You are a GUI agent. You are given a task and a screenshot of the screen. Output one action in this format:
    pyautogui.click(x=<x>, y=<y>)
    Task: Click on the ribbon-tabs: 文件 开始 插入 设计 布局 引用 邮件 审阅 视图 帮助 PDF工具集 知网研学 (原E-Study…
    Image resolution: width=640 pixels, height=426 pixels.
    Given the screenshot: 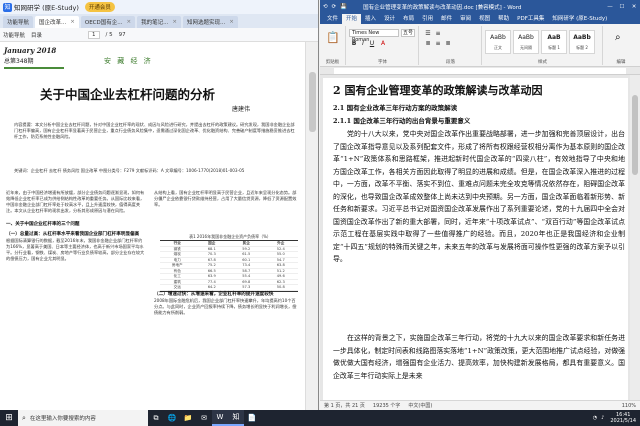 What is the action you would take?
    pyautogui.click(x=480, y=18)
    